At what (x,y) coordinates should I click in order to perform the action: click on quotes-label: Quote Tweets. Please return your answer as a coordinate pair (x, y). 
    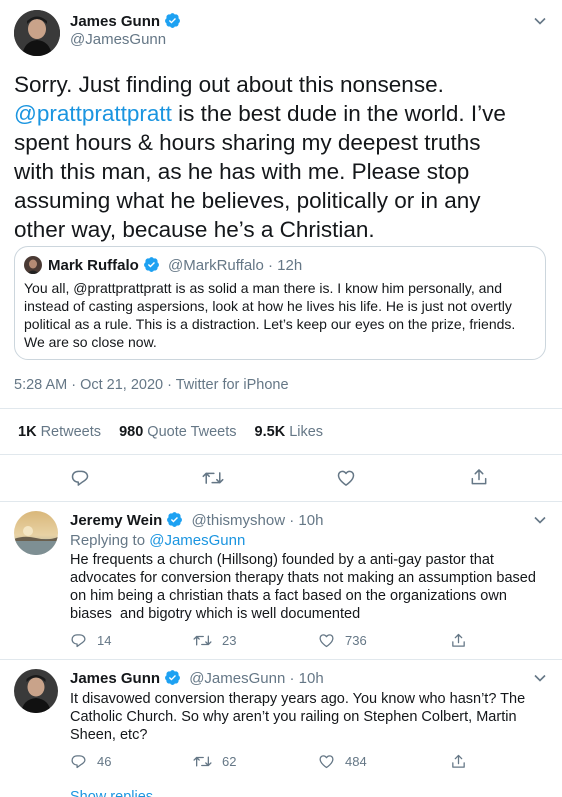
    Looking at the image, I should click on (192, 432).